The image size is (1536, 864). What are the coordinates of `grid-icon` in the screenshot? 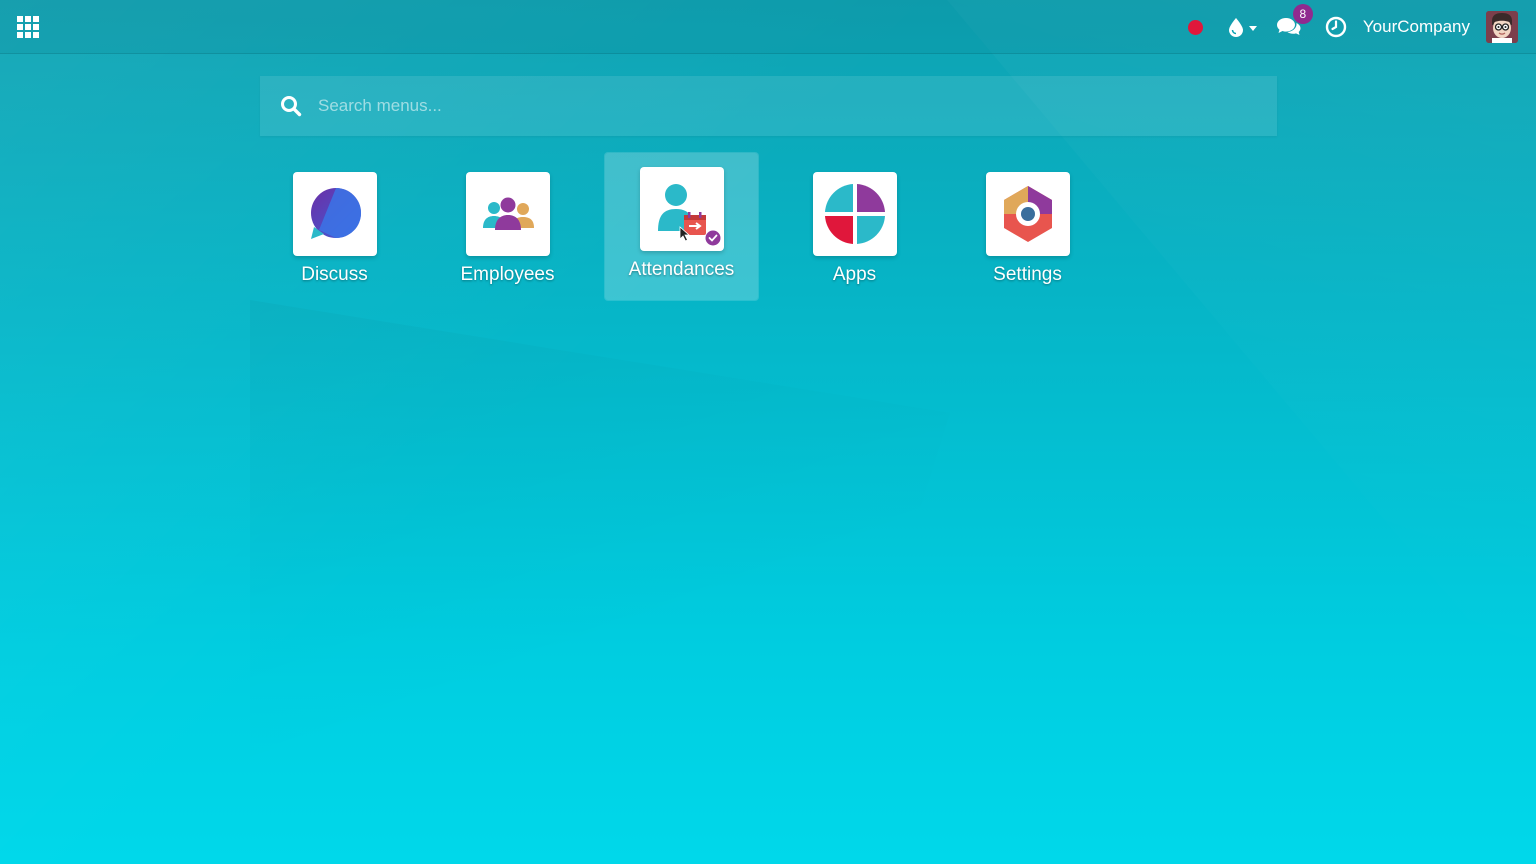 It's located at (28, 27).